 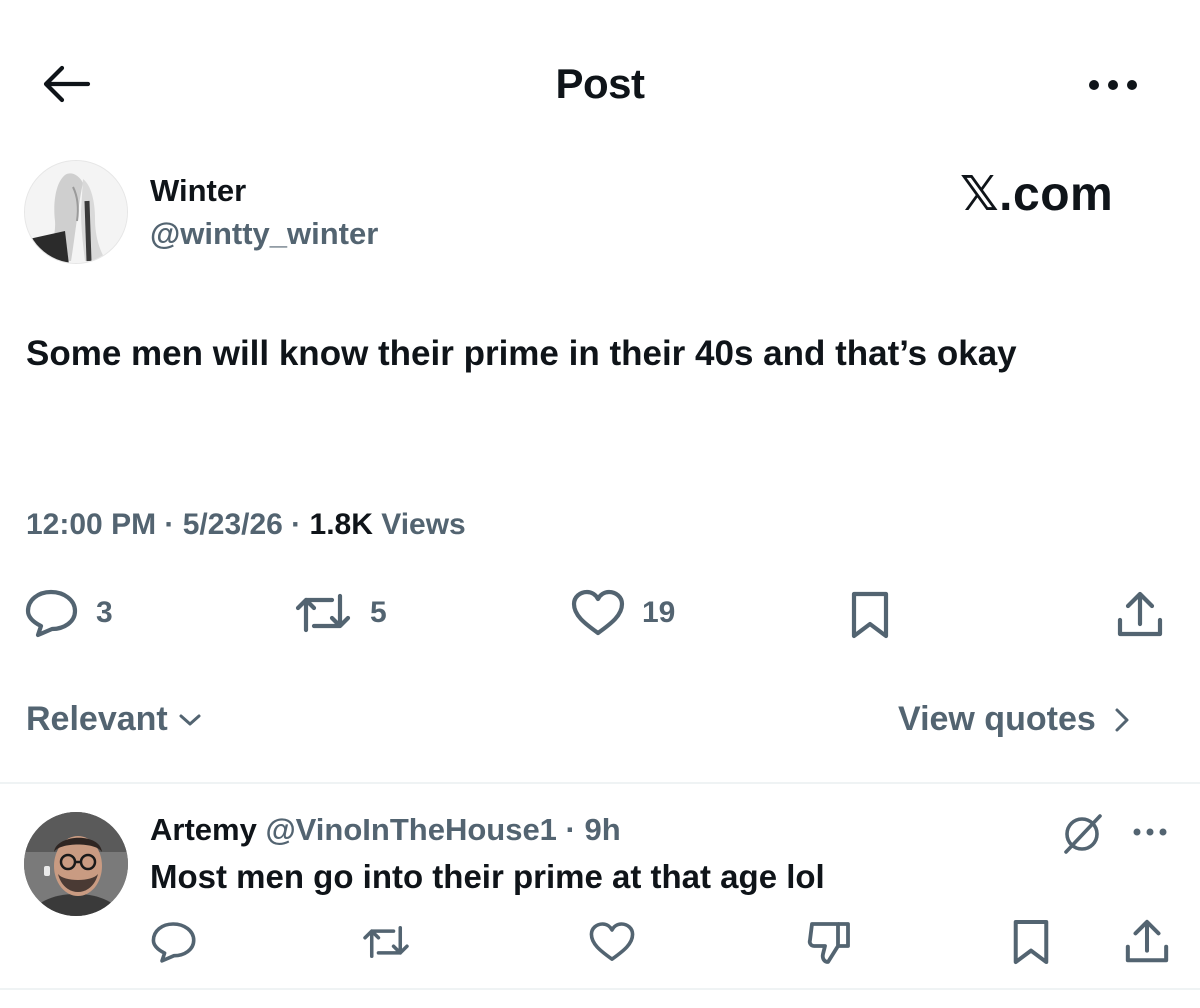 I want to click on reply-bookmark-button, so click(x=1034, y=942).